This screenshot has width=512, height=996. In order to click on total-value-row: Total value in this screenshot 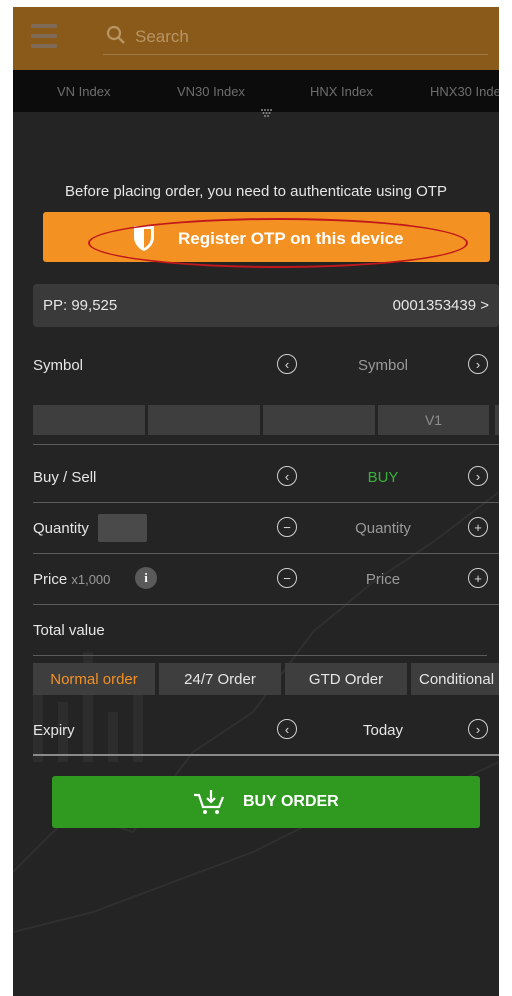, I will do `click(266, 631)`.